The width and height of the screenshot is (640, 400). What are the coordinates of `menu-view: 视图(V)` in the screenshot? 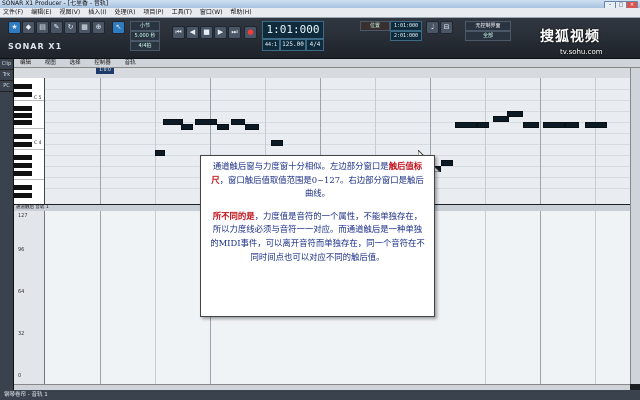 It's located at (69, 12).